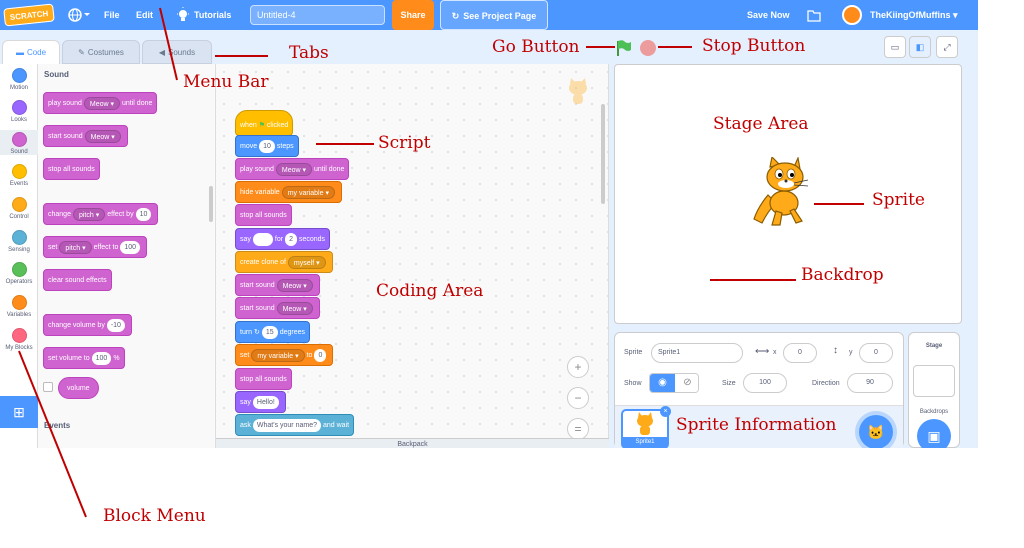 This screenshot has height=548, width=1024. I want to click on direction-input: 90, so click(870, 383).